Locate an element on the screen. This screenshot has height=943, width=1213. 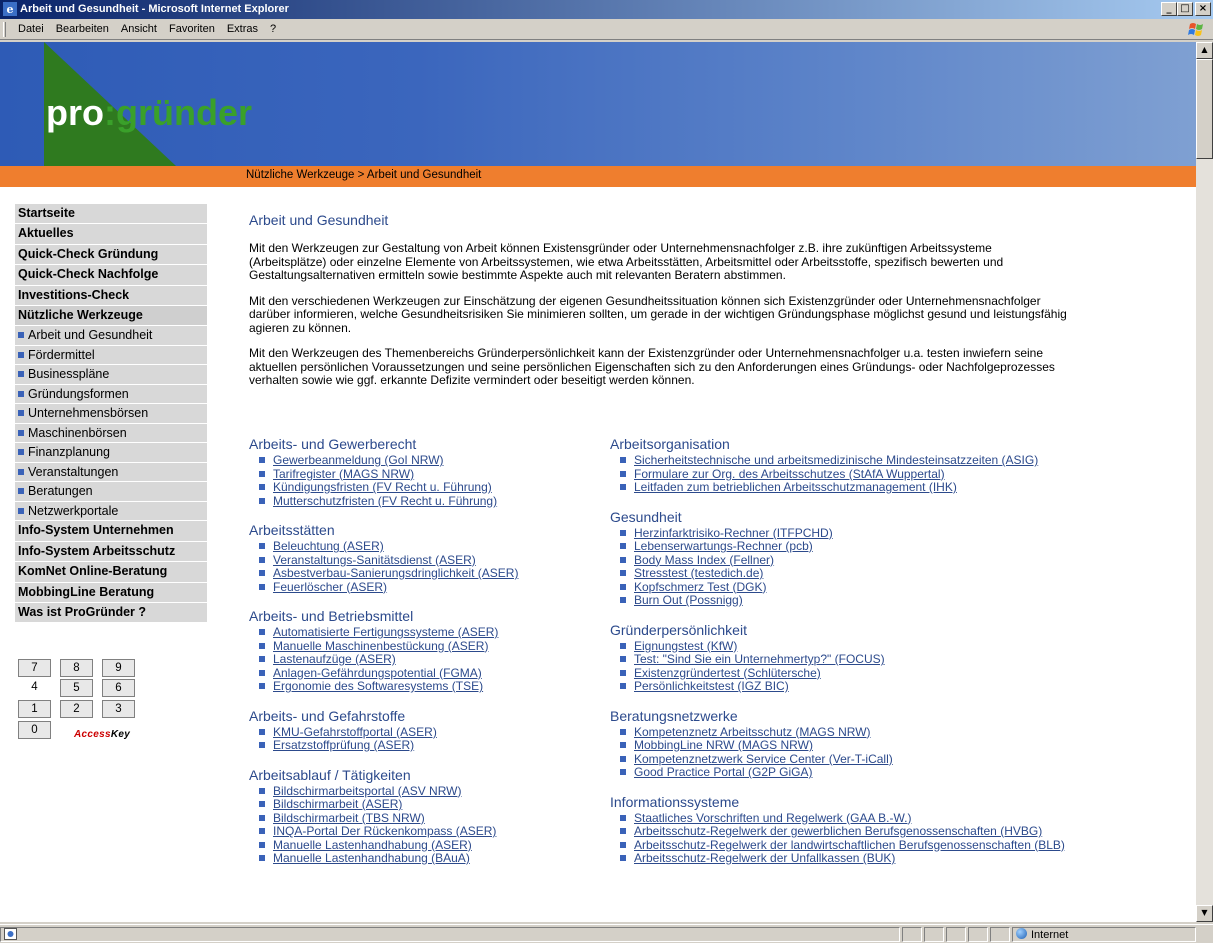
menu-ansicht: Ansicht is located at coordinates (139, 29).